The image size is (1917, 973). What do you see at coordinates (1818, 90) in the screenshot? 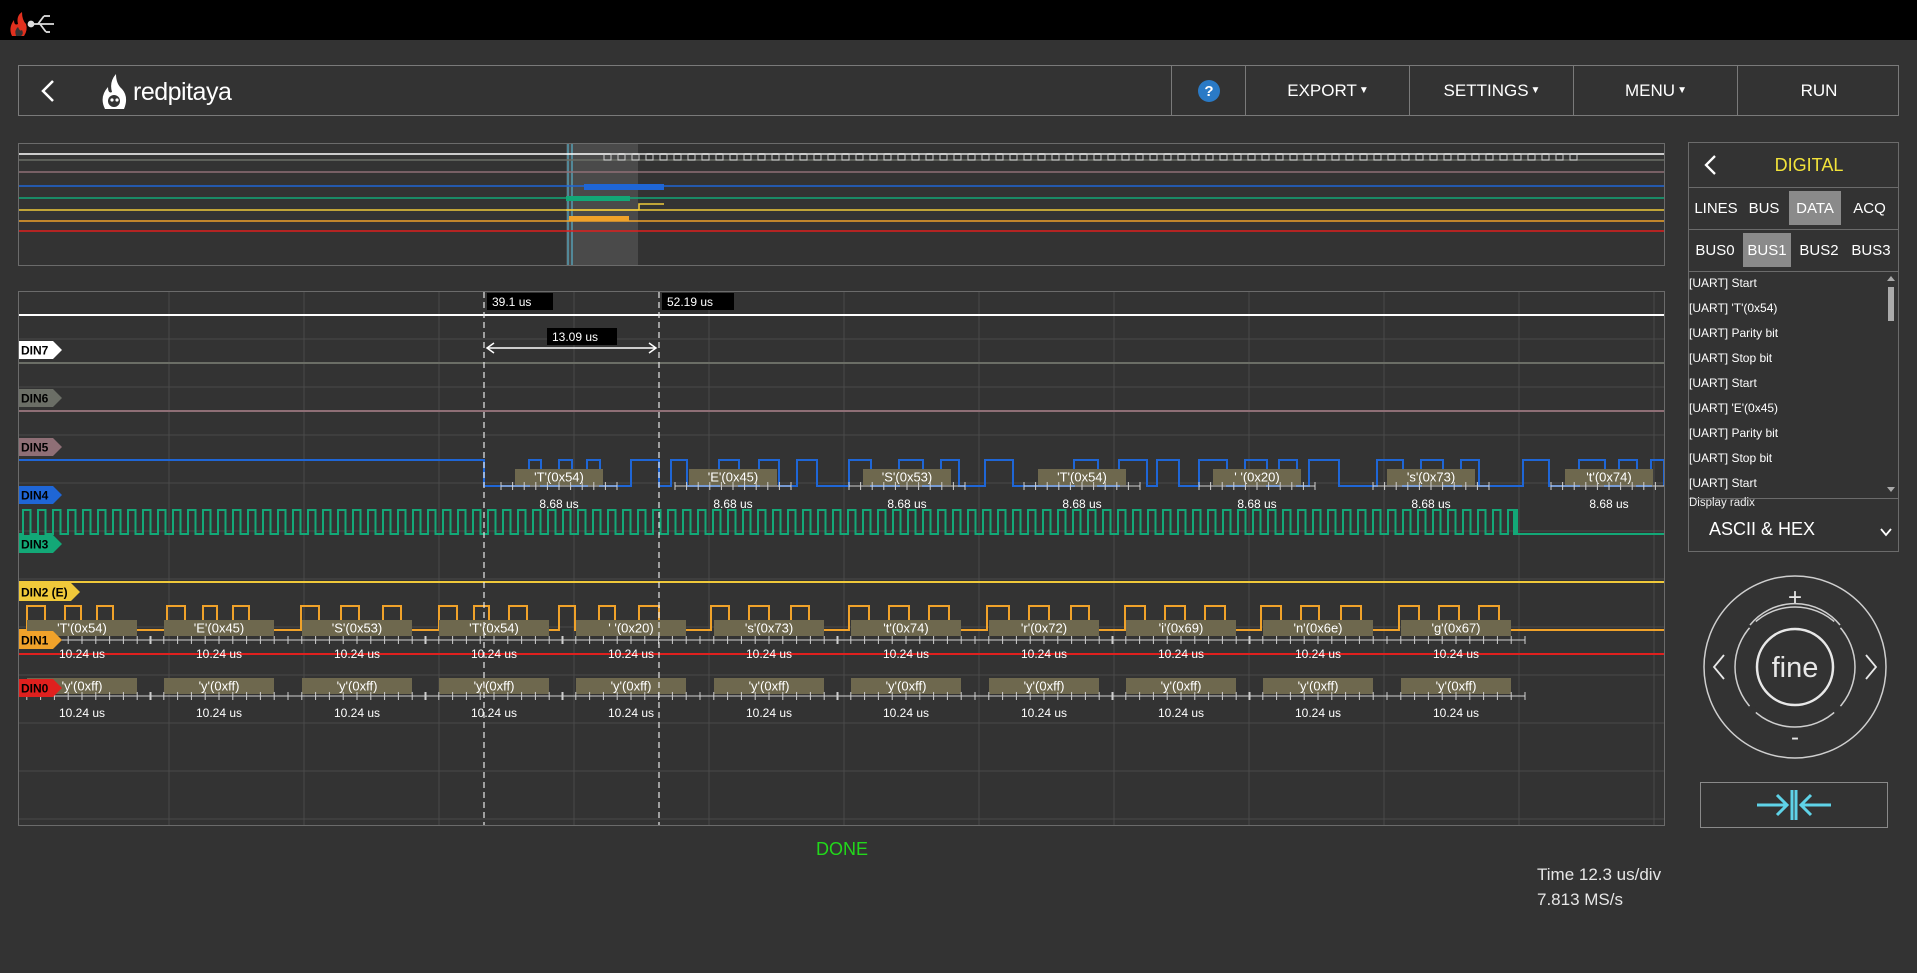
I see `run-button: RUN` at bounding box center [1818, 90].